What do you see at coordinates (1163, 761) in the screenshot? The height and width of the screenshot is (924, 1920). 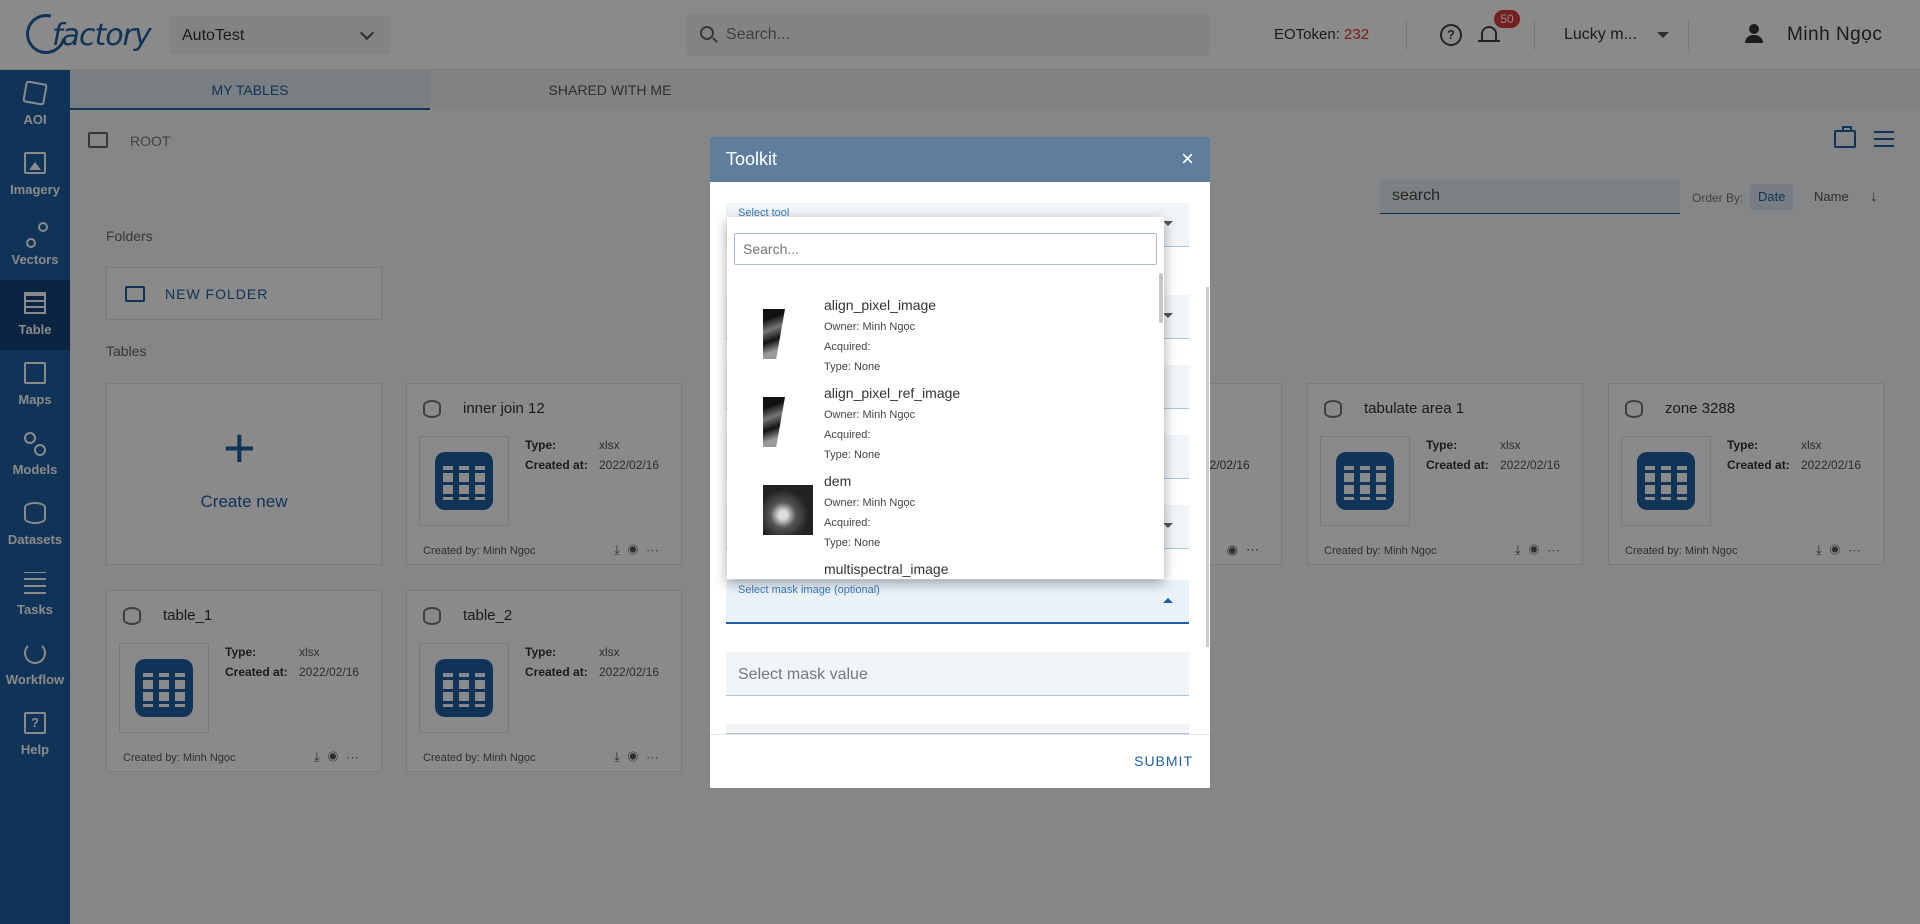 I see `submit-button: SUBMIT` at bounding box center [1163, 761].